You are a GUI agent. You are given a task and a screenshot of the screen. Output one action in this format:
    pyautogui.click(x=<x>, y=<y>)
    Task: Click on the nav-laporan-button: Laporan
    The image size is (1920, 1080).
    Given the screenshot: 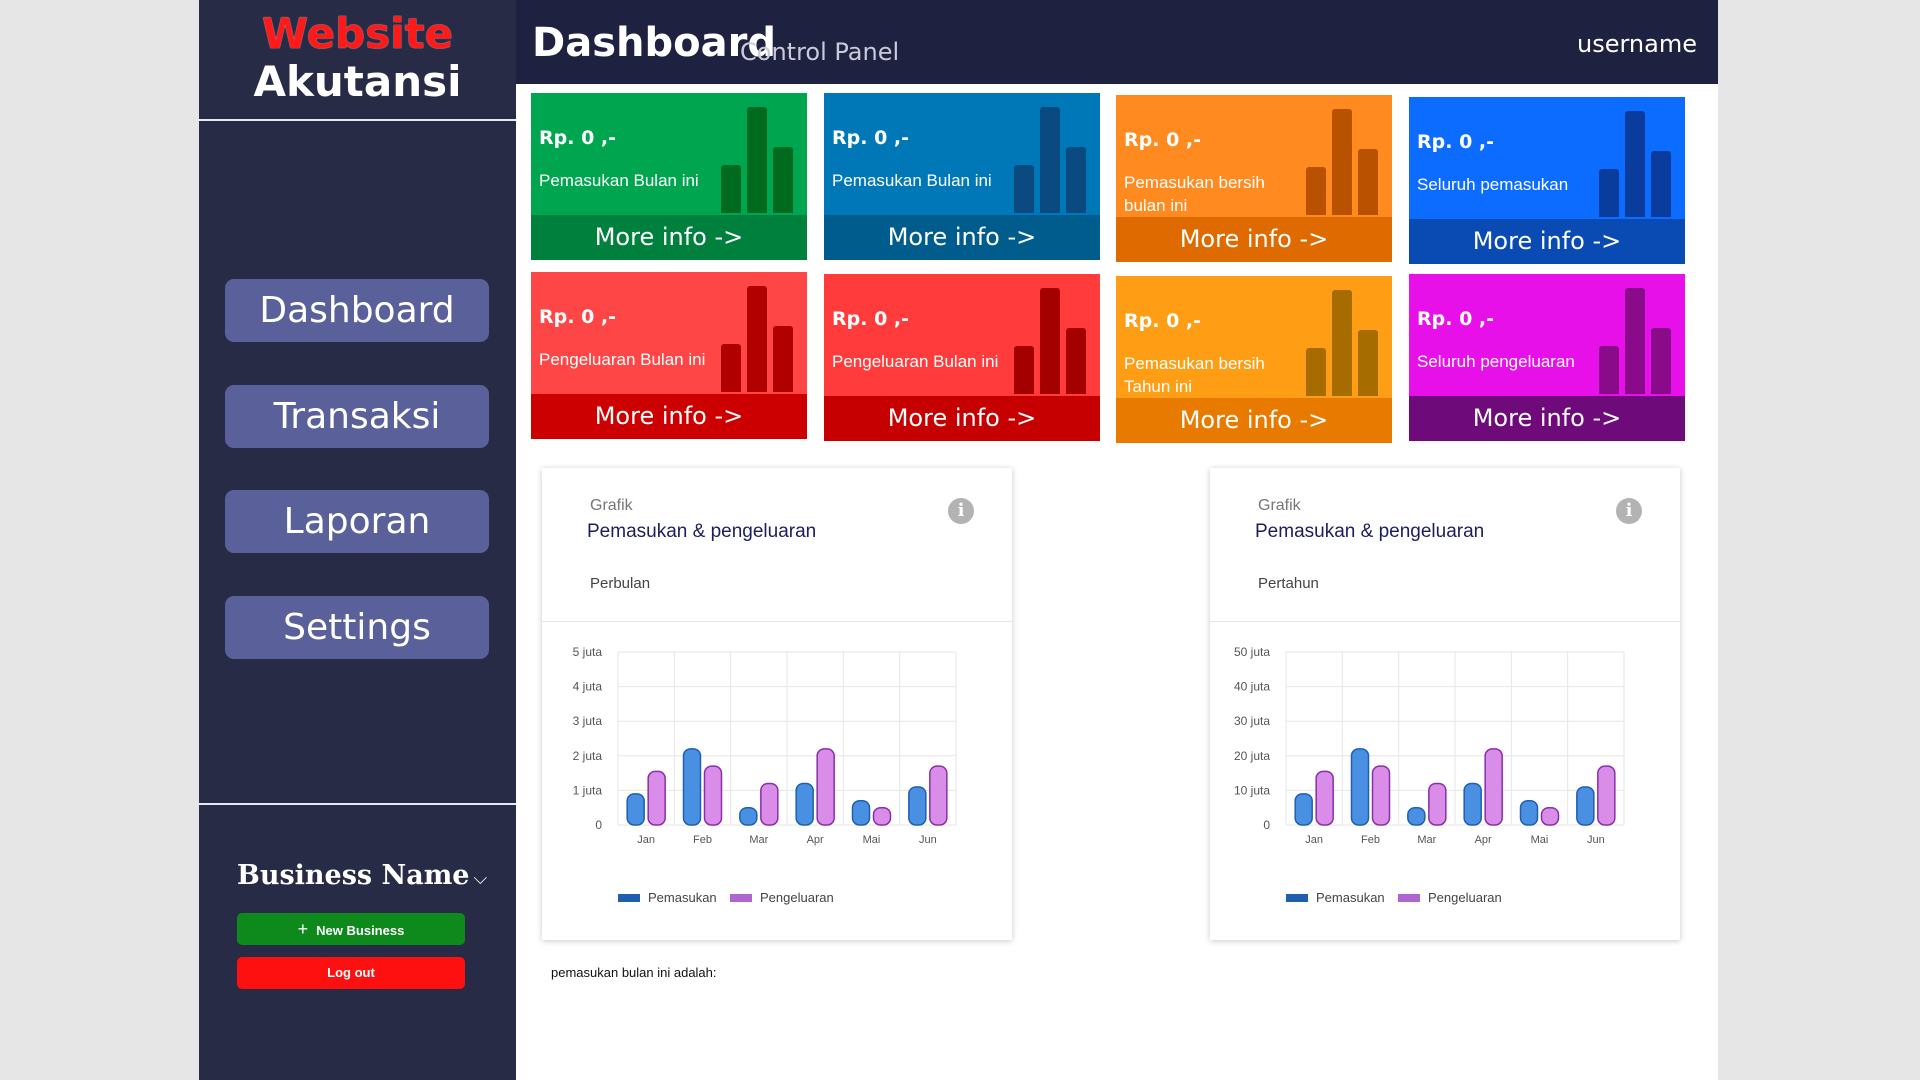 What is the action you would take?
    pyautogui.click(x=357, y=521)
    